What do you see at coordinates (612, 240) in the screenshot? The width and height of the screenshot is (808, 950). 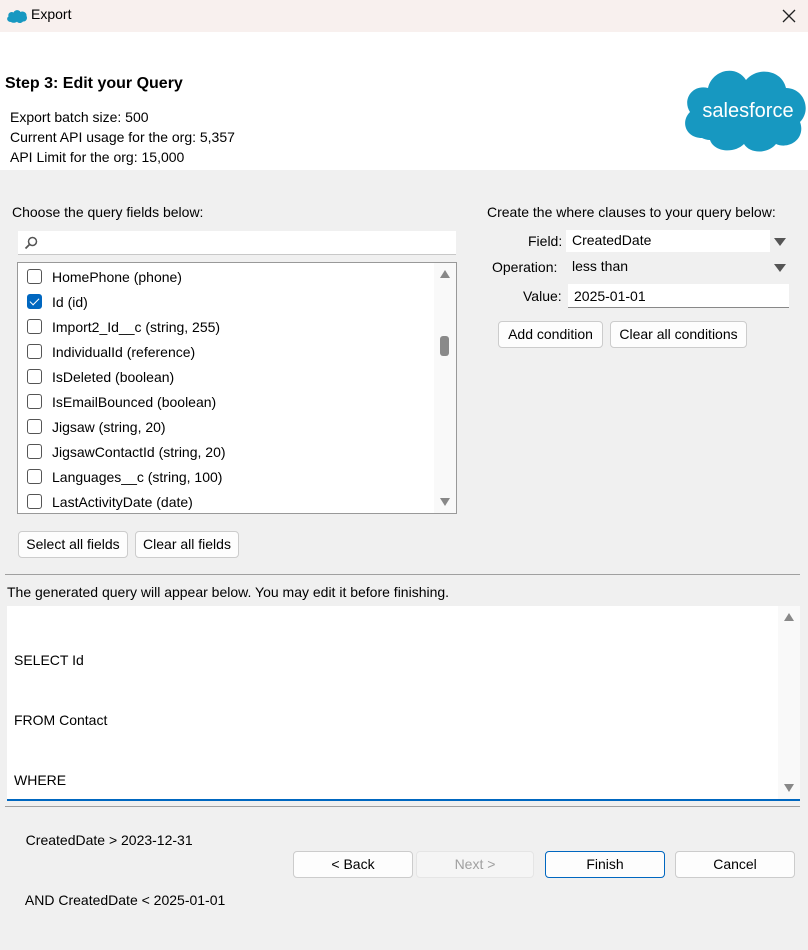 I see `field-select-value: CreatedDate` at bounding box center [612, 240].